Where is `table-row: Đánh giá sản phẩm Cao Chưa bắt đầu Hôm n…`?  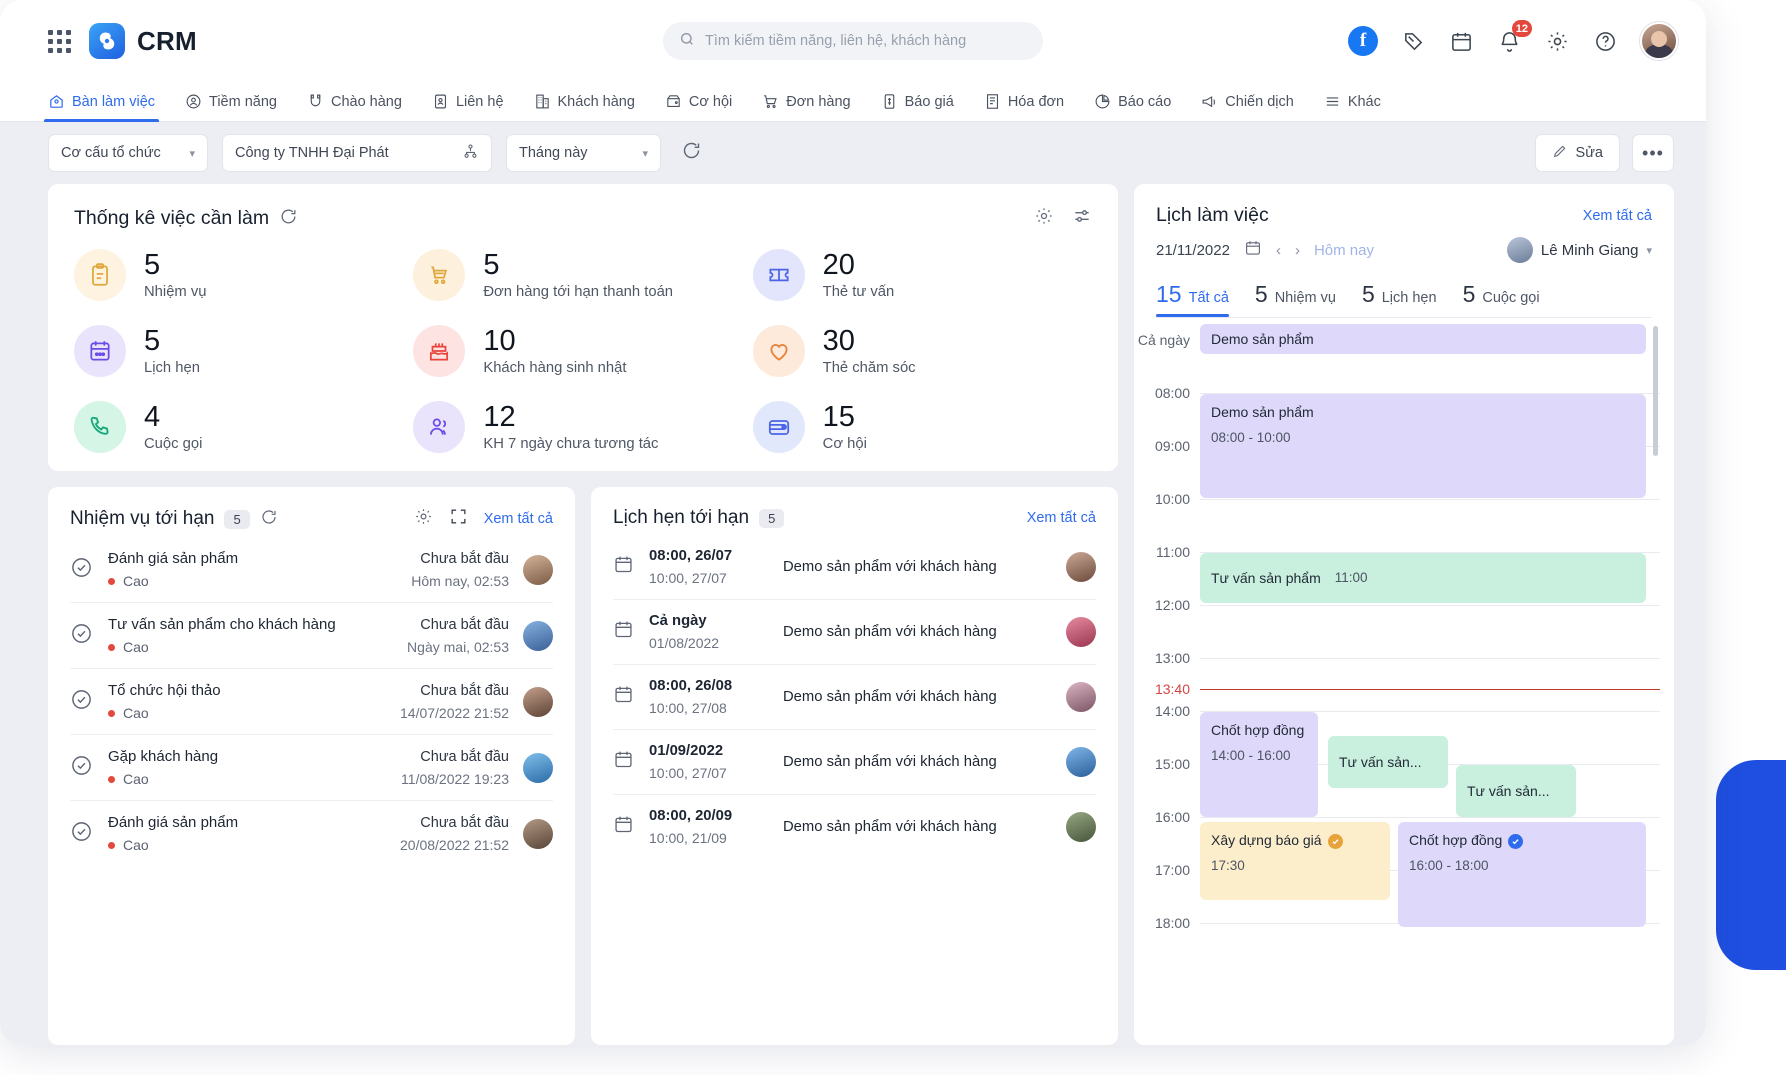 table-row: Đánh giá sản phẩm Cao Chưa bắt đầu Hôm n… is located at coordinates (311, 570).